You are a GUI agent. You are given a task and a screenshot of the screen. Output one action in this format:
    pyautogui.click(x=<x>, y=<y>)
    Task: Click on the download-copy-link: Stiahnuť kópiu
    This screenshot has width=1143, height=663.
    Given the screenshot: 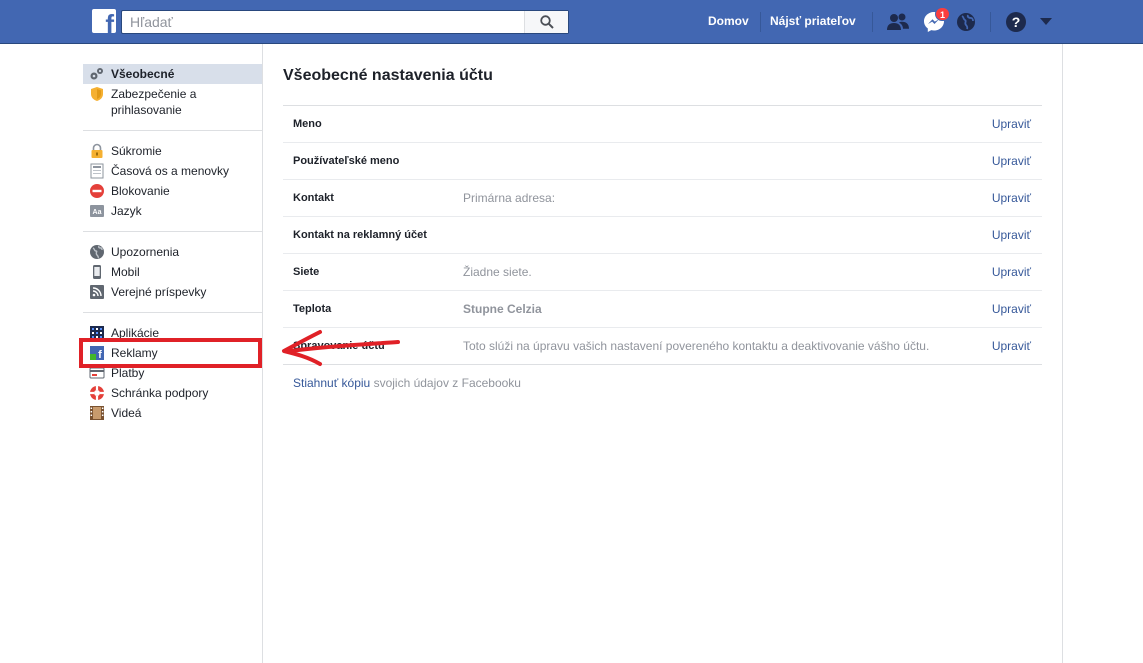 What is the action you would take?
    pyautogui.click(x=331, y=383)
    